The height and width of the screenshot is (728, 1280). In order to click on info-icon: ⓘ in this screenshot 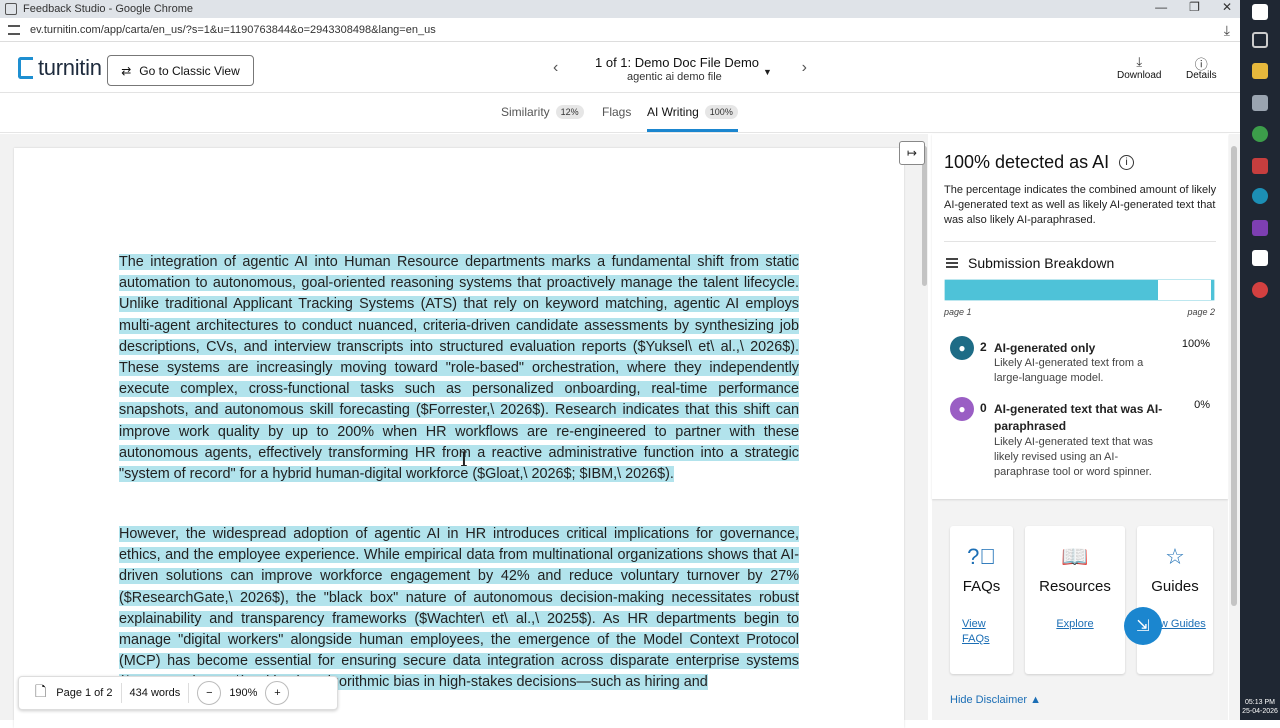, I will do `click(1201, 64)`.